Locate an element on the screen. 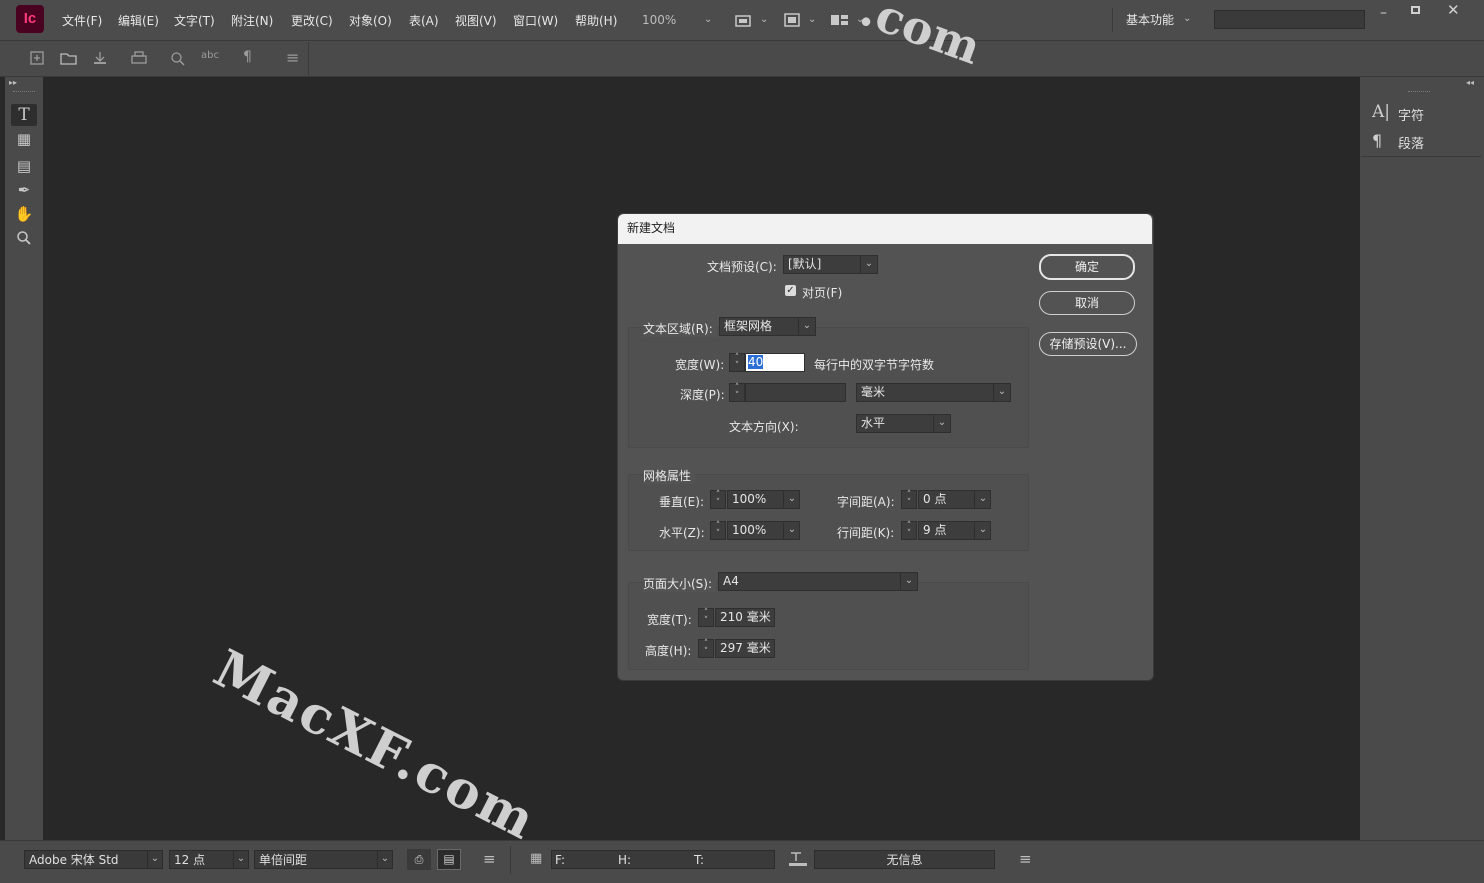 The image size is (1484, 883). view-options-chevron-icon: ⌄ is located at coordinates (764, 19).